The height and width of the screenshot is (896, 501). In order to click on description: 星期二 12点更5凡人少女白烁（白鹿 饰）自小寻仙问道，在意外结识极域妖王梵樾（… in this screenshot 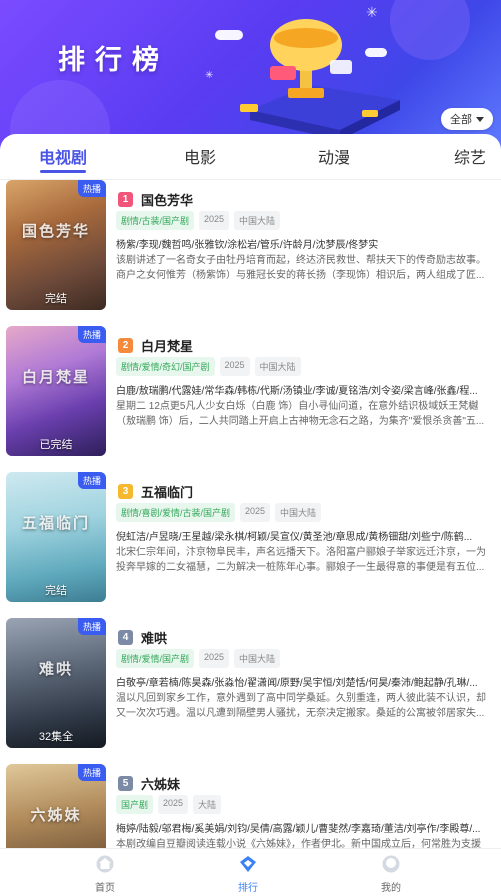, I will do `click(300, 414)`.